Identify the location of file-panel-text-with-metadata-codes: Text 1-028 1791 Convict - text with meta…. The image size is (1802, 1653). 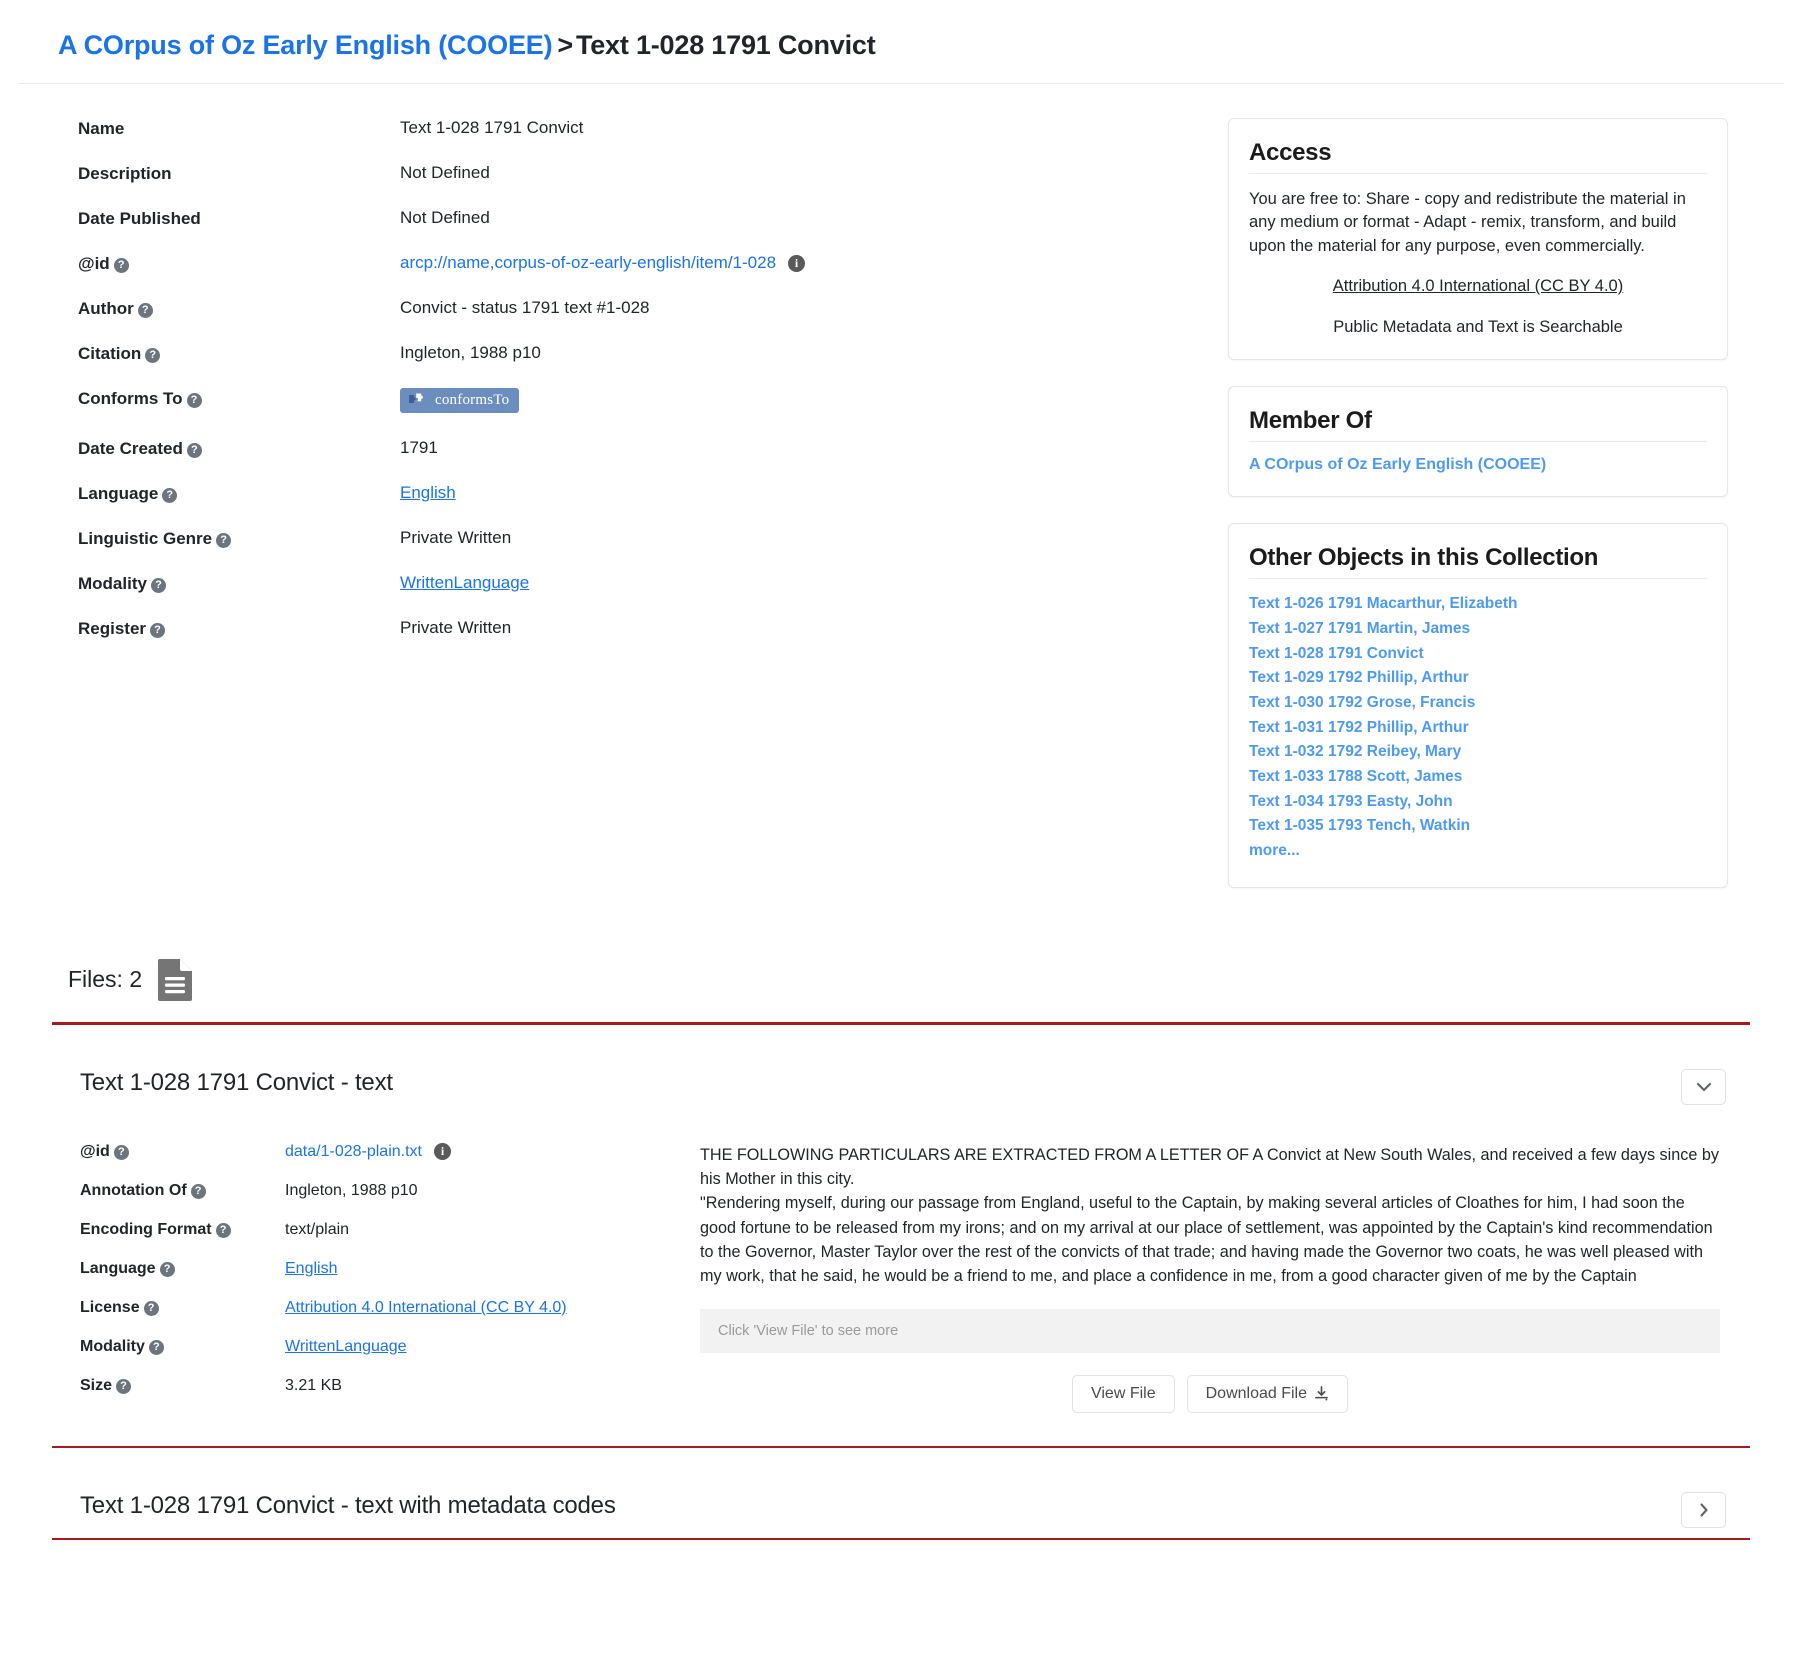
(901, 1488).